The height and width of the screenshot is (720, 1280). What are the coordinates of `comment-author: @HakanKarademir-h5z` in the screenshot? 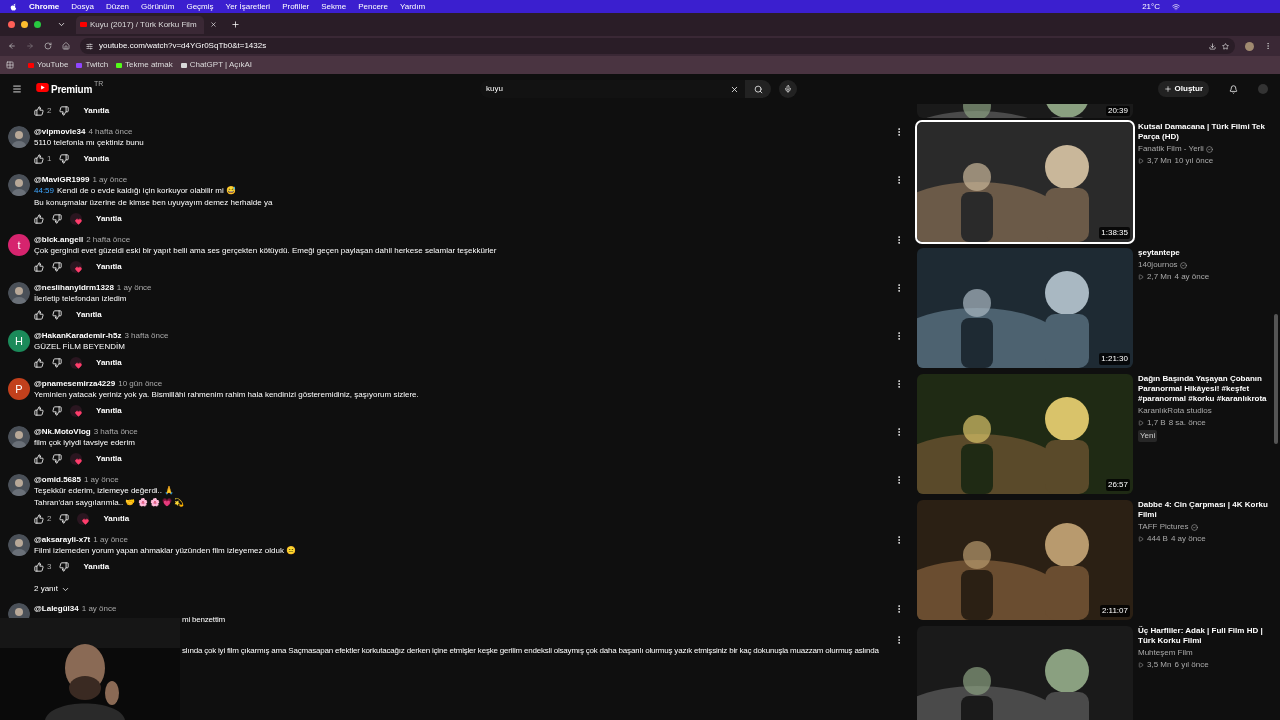 It's located at (78, 335).